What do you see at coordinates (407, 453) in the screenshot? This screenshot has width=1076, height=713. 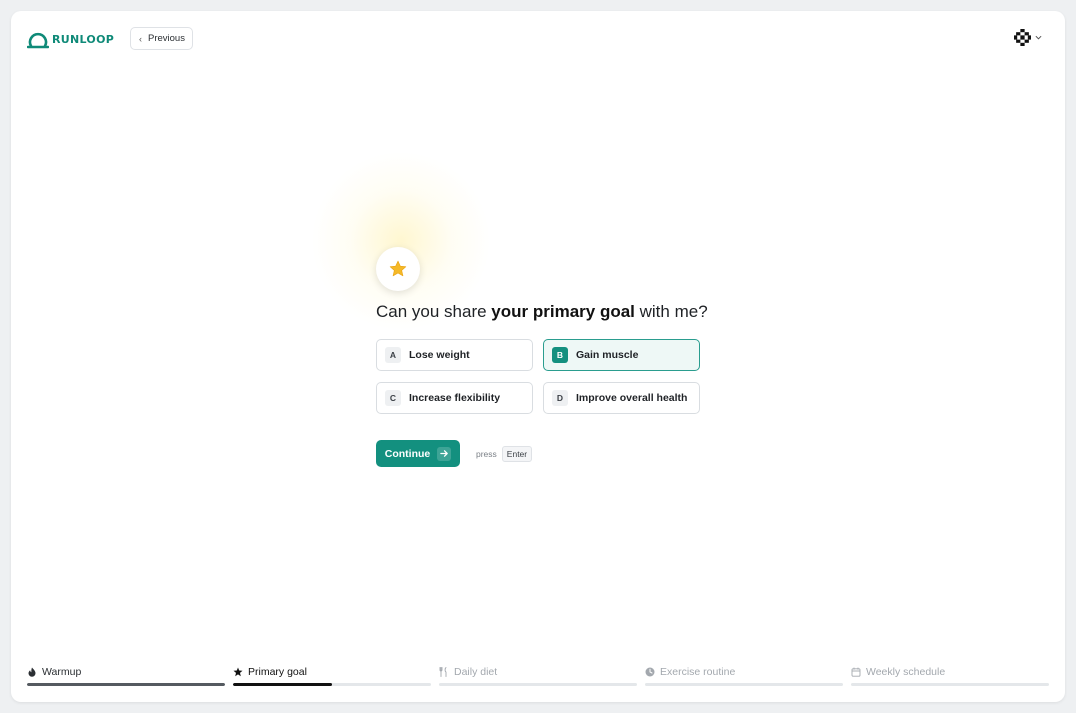 I see `continue-label: Continue` at bounding box center [407, 453].